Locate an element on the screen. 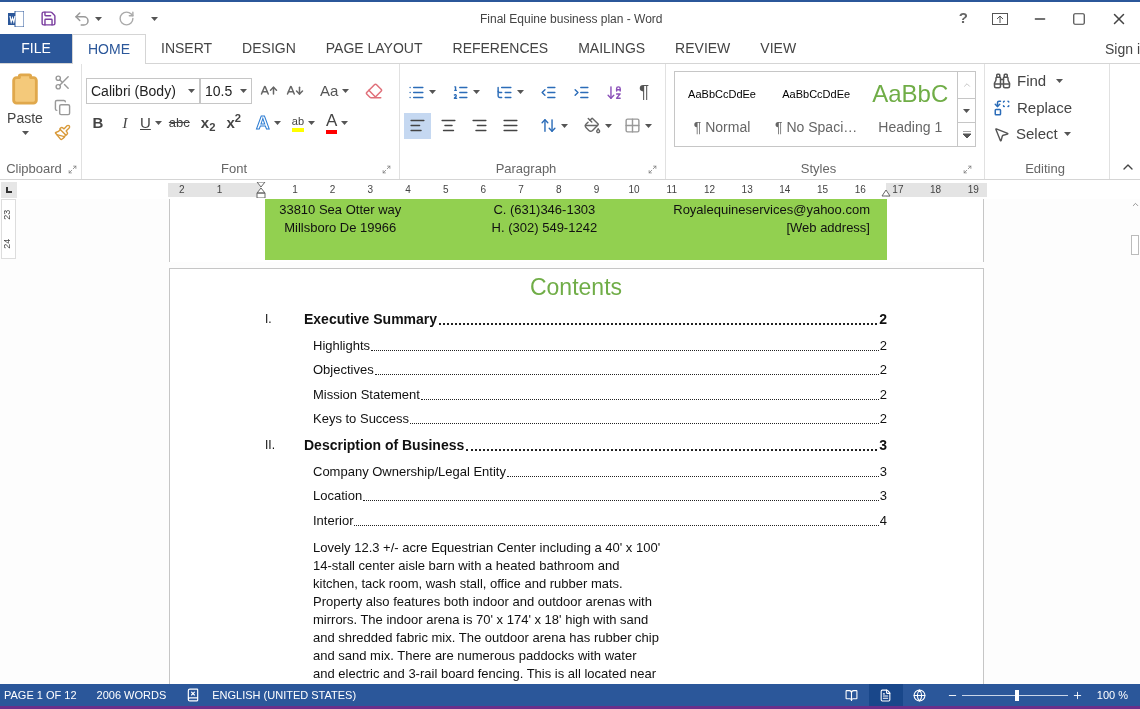  binoculars-icon is located at coordinates (1002, 81).